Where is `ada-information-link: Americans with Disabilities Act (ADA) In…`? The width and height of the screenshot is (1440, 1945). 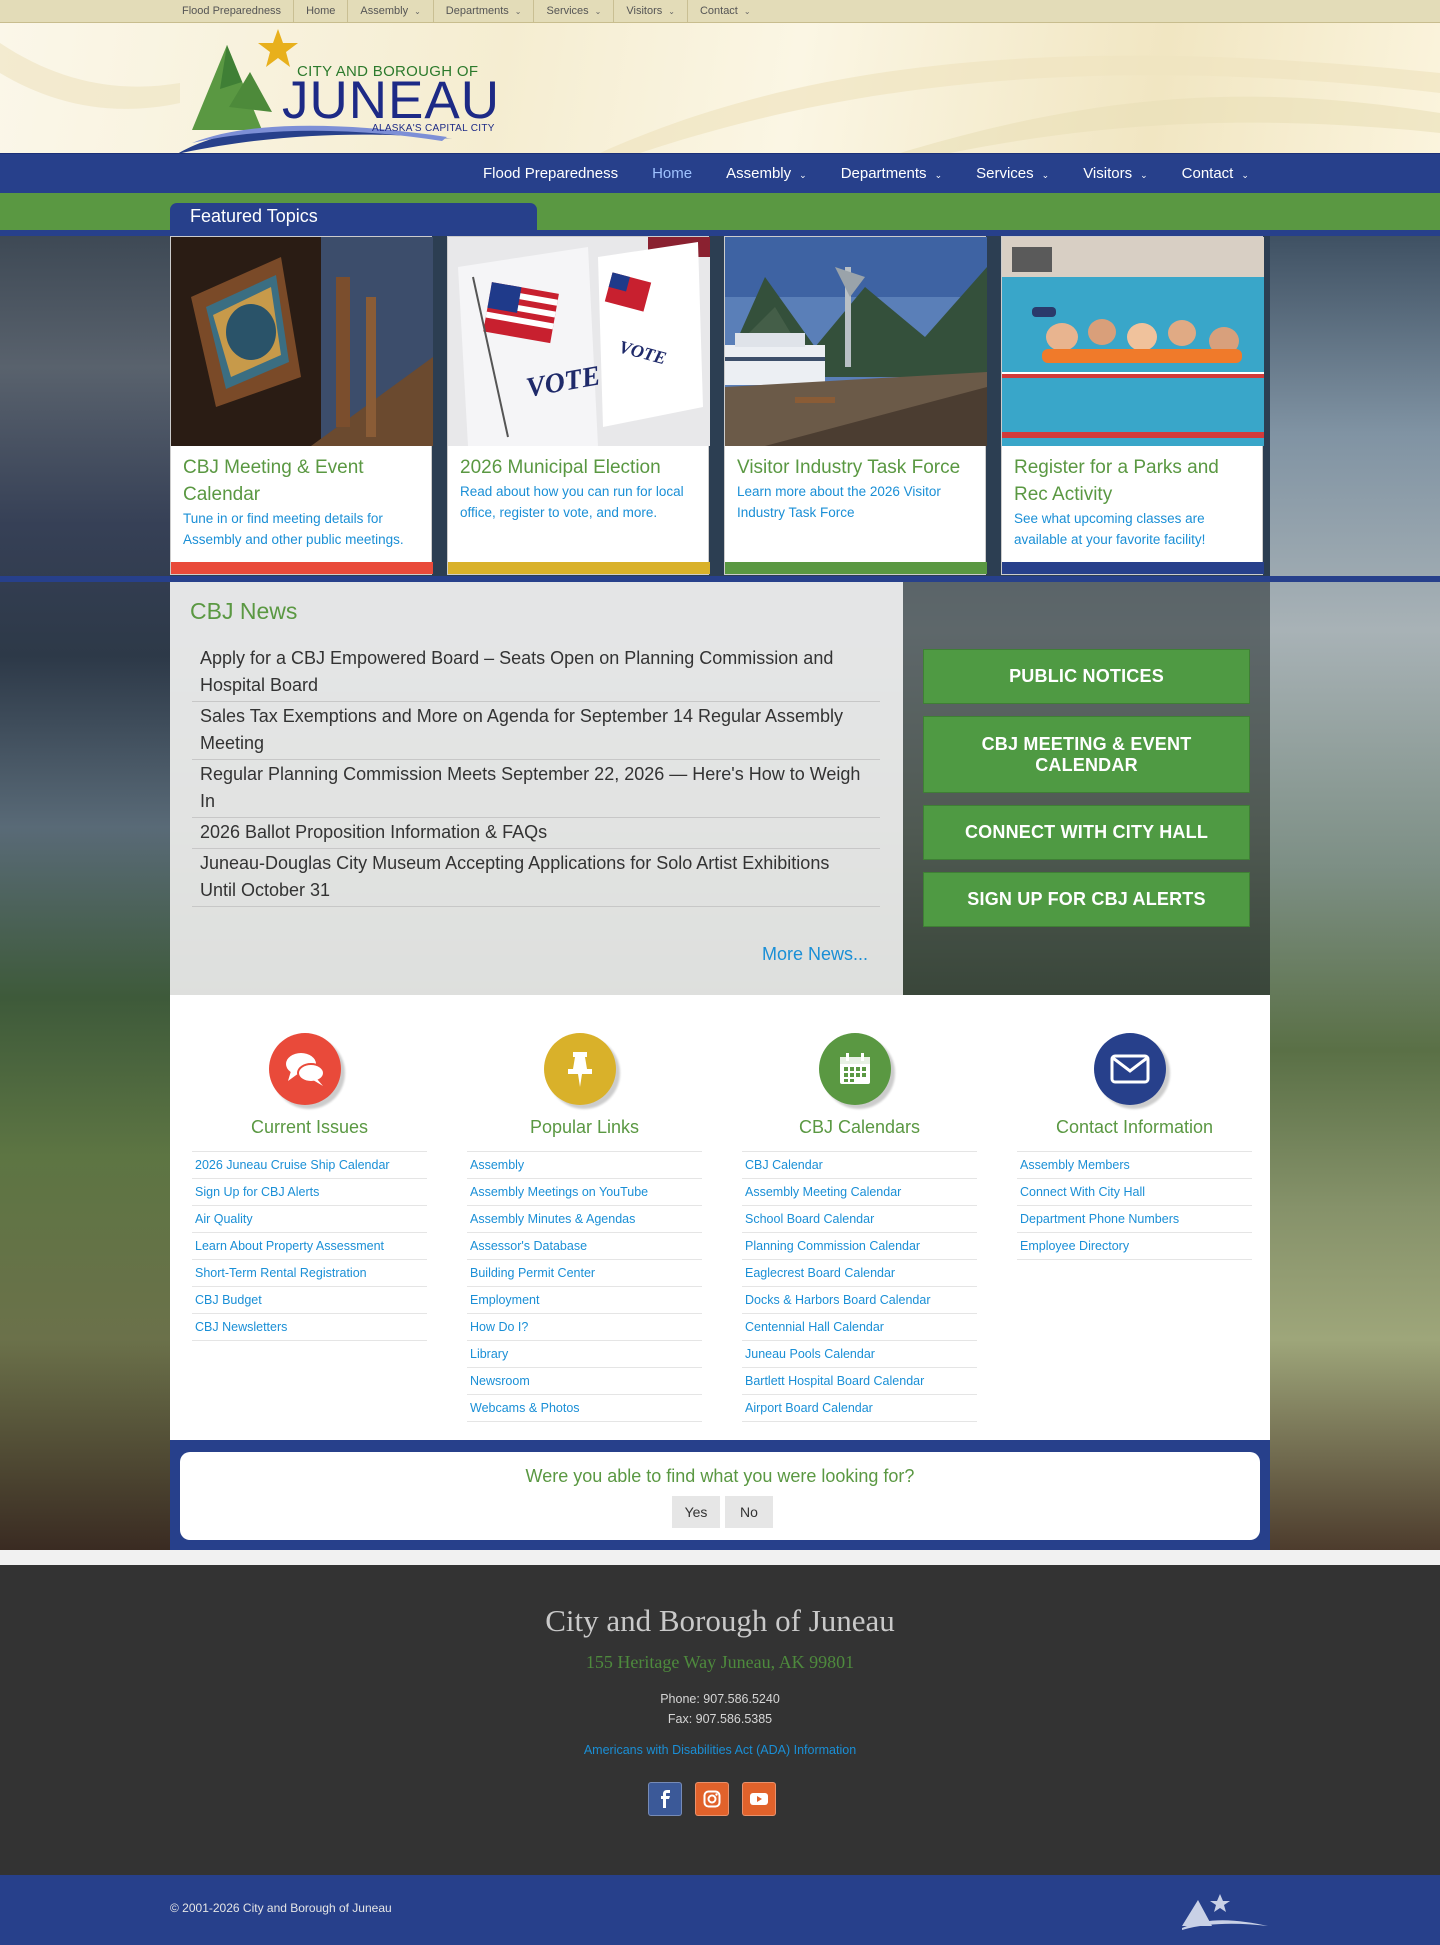
ada-information-link: Americans with Disabilities Act (ADA) In… is located at coordinates (720, 1750).